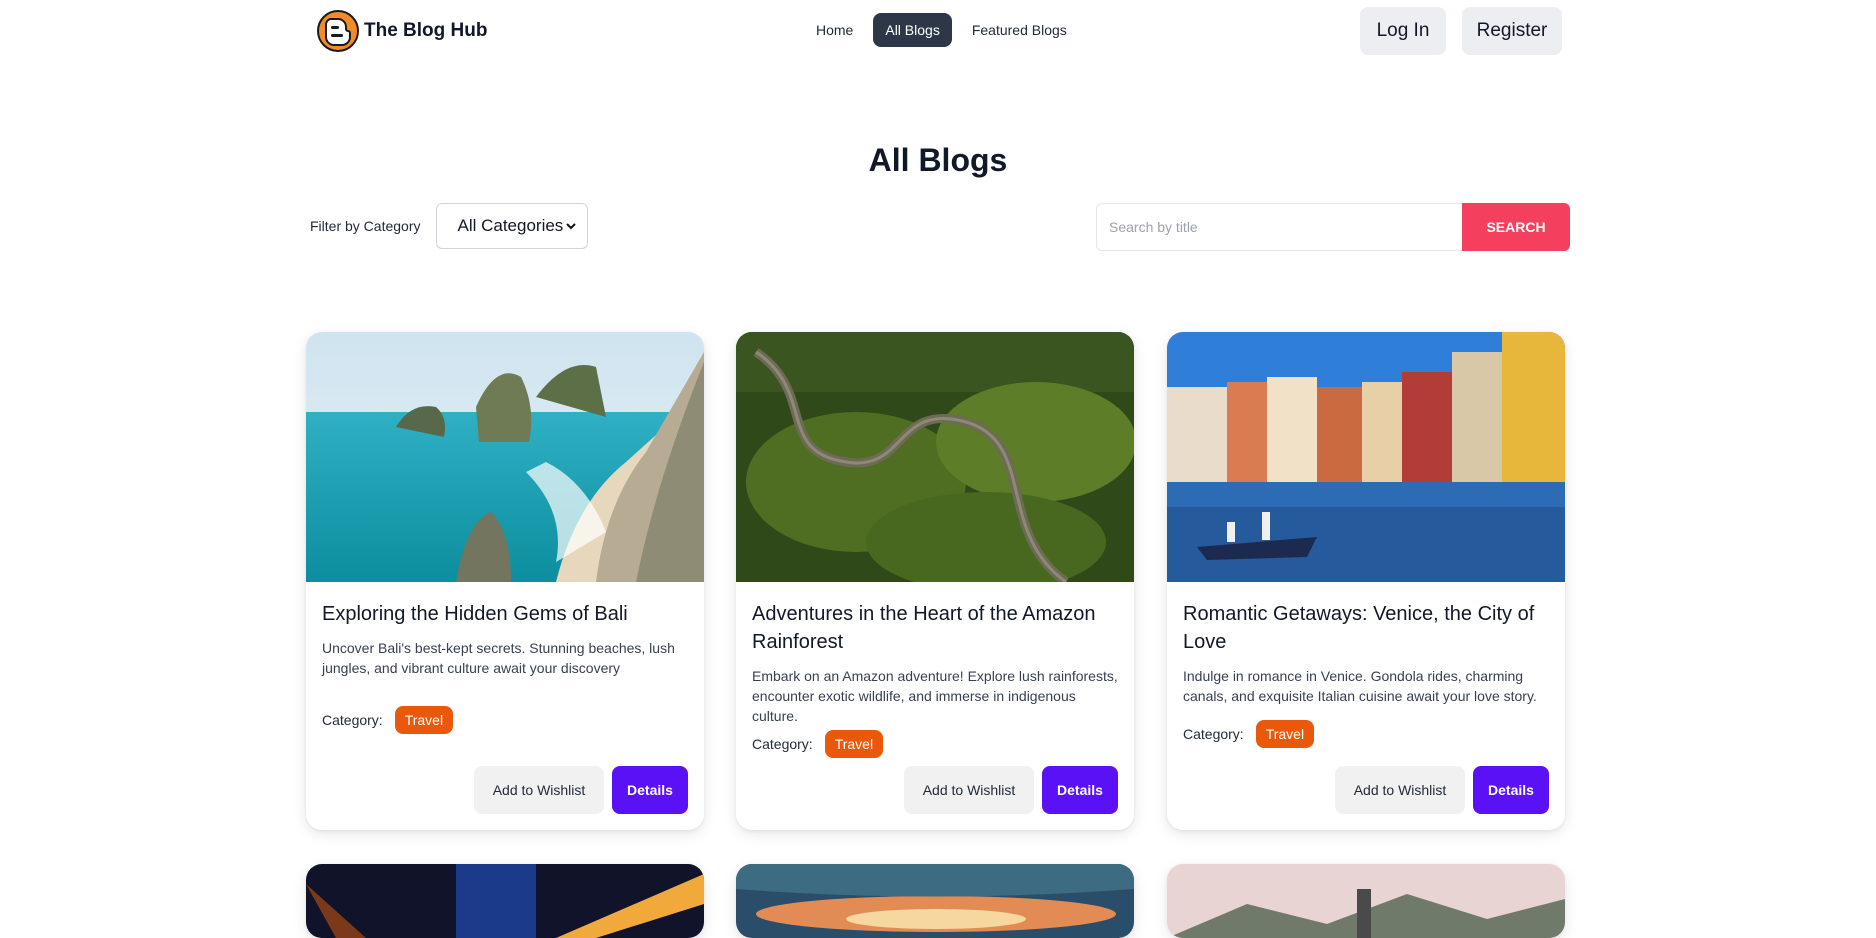 This screenshot has height=938, width=1876. What do you see at coordinates (1279, 227) in the screenshot?
I see `search-input` at bounding box center [1279, 227].